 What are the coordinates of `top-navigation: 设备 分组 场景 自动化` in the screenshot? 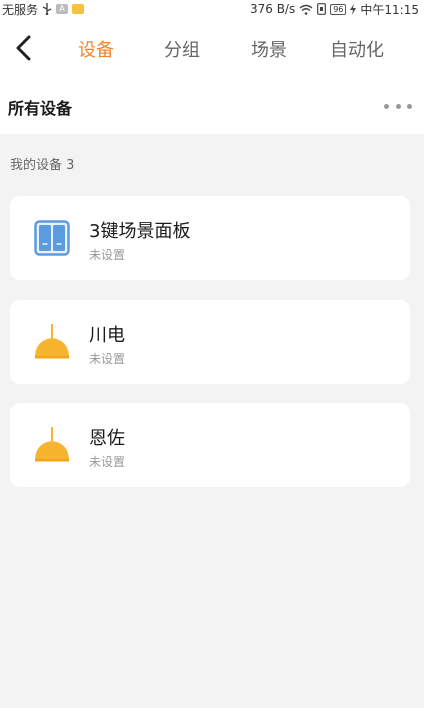 It's located at (212, 49).